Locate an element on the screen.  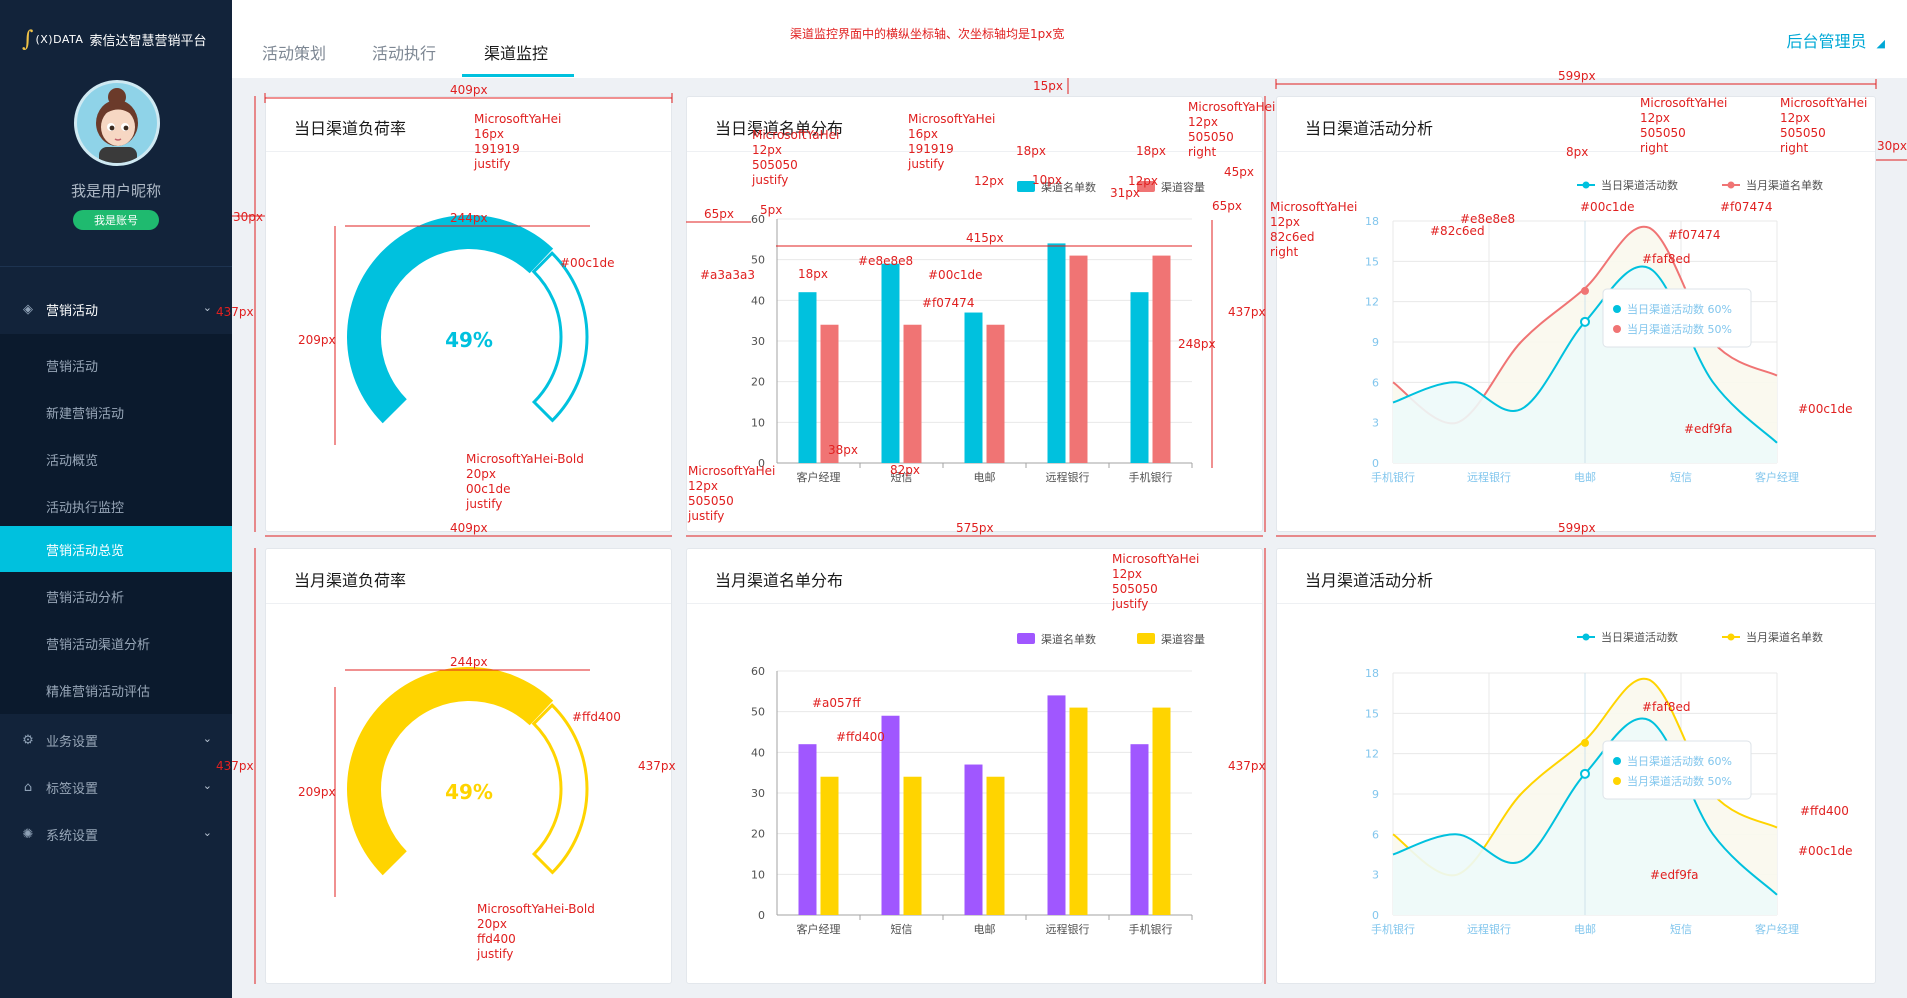
sub-item-activity-analysis: 营销活动分析 is located at coordinates (116, 596).